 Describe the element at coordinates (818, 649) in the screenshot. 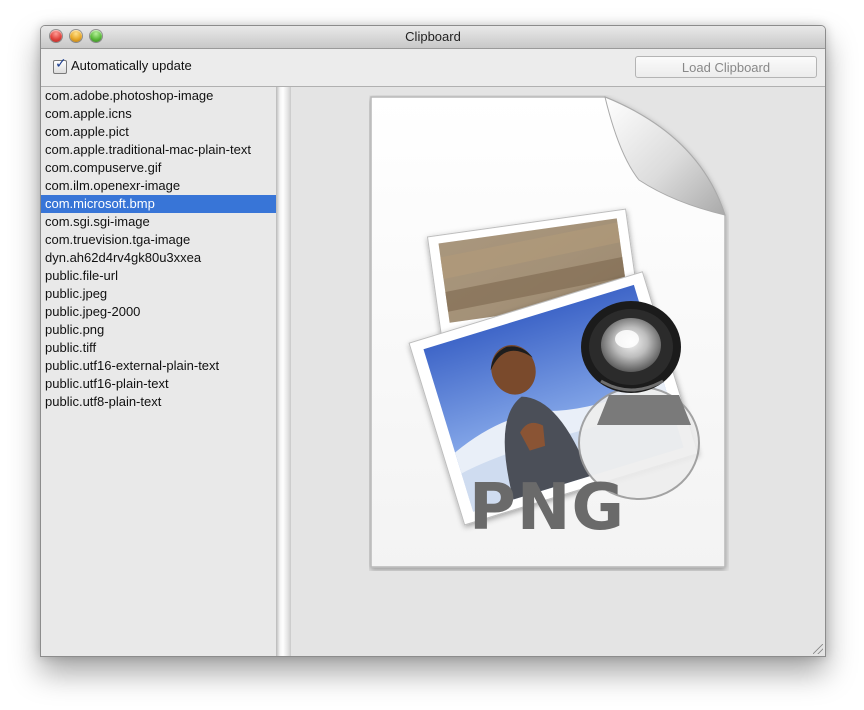

I see `resize-grip-icon` at that location.